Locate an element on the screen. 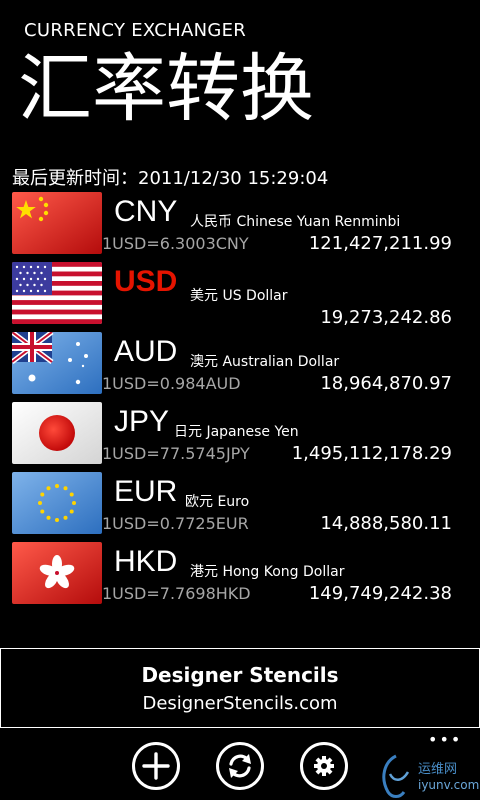 Image resolution: width=480 pixels, height=800 pixels. watermark-text: 运维网 is located at coordinates (438, 769).